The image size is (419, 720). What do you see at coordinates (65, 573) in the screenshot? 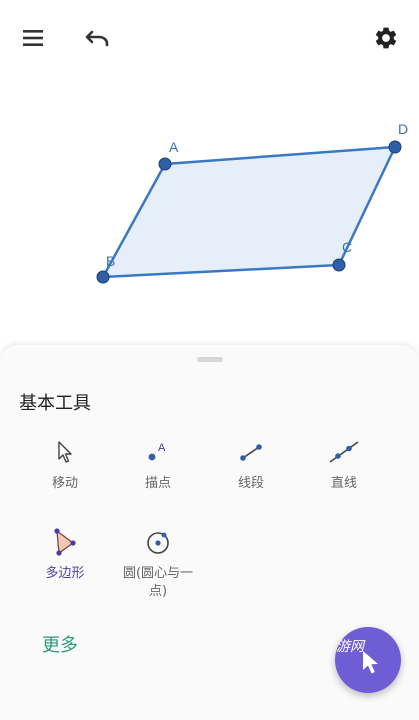
I see `tool-label: 多边形` at bounding box center [65, 573].